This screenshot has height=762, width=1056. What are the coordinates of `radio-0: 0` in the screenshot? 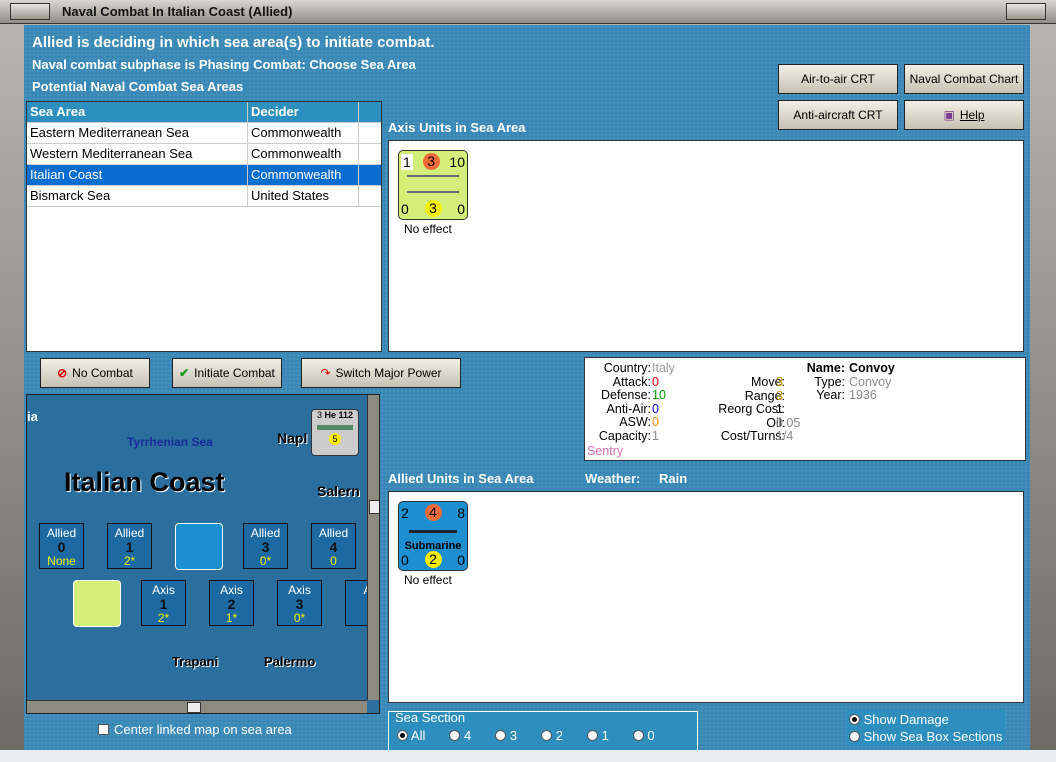 It's located at (643, 735).